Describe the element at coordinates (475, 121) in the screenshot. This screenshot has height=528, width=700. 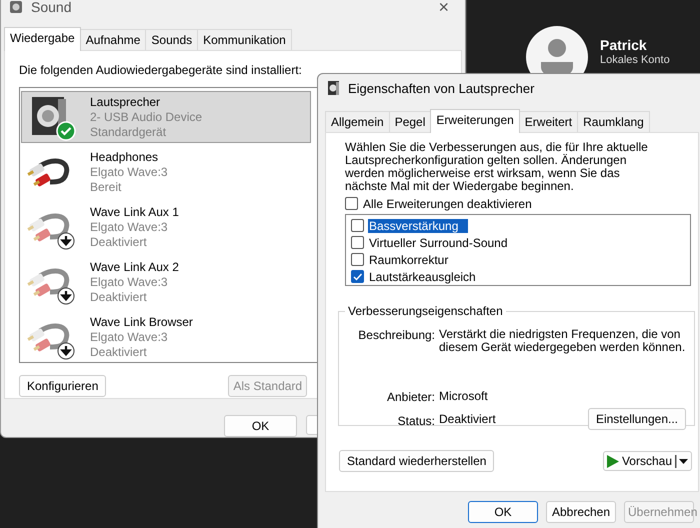
I see `tab: Erweiterungen` at that location.